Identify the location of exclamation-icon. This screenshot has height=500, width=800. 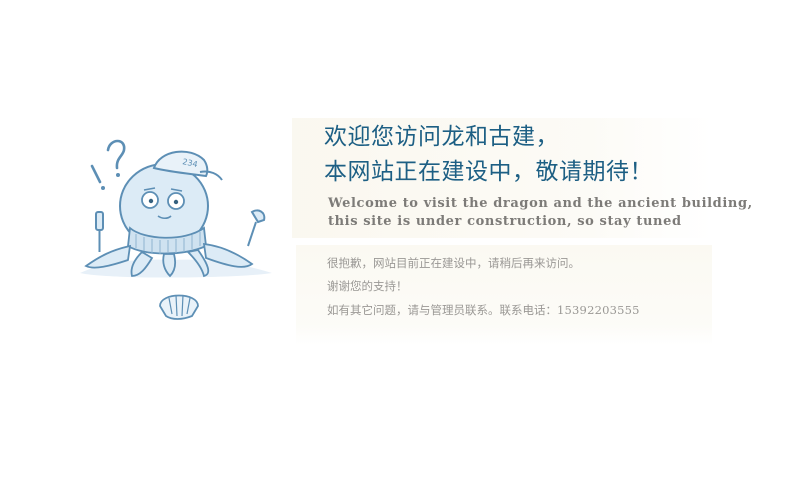
(97, 177).